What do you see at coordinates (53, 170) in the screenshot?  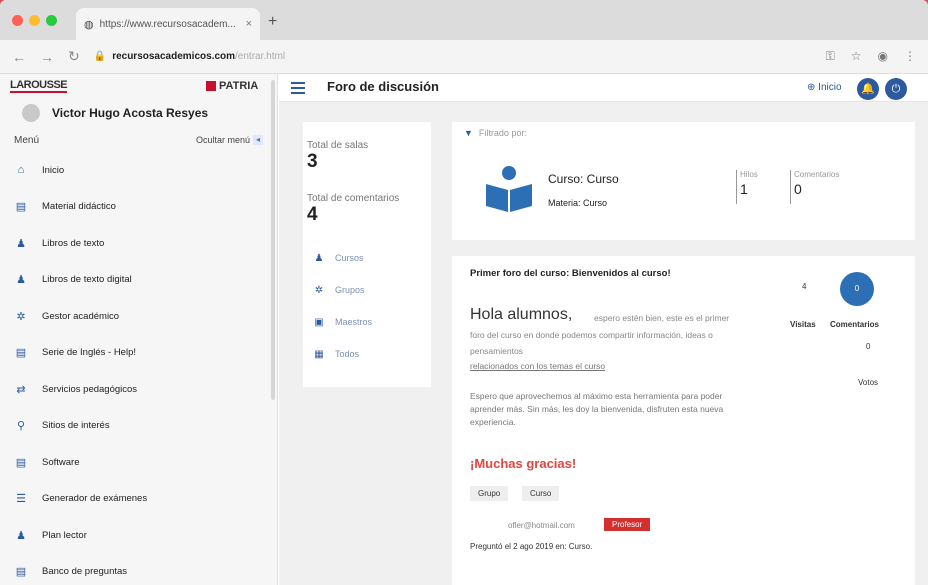 I see `sidebar-item-label: Inicio` at bounding box center [53, 170].